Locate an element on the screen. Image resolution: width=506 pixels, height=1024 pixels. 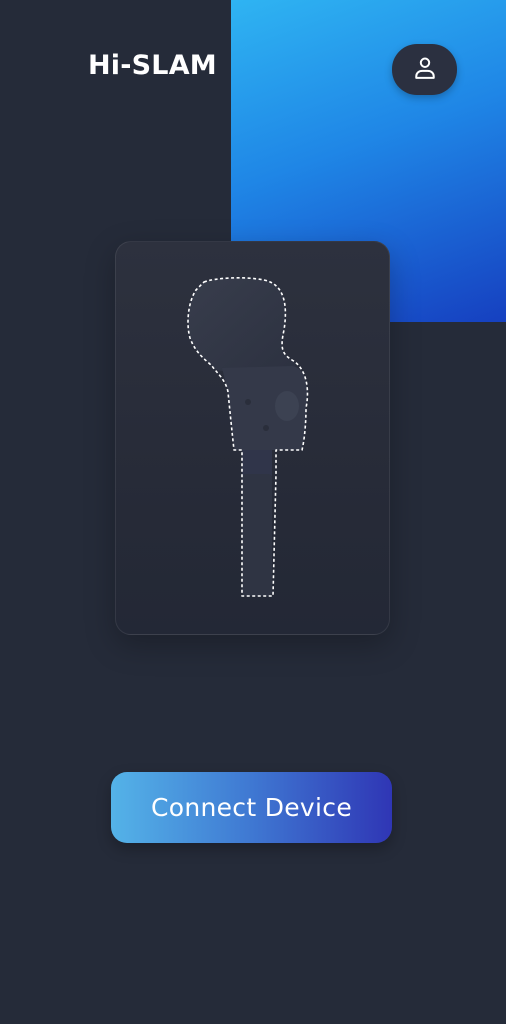
profile-button is located at coordinates (424, 69).